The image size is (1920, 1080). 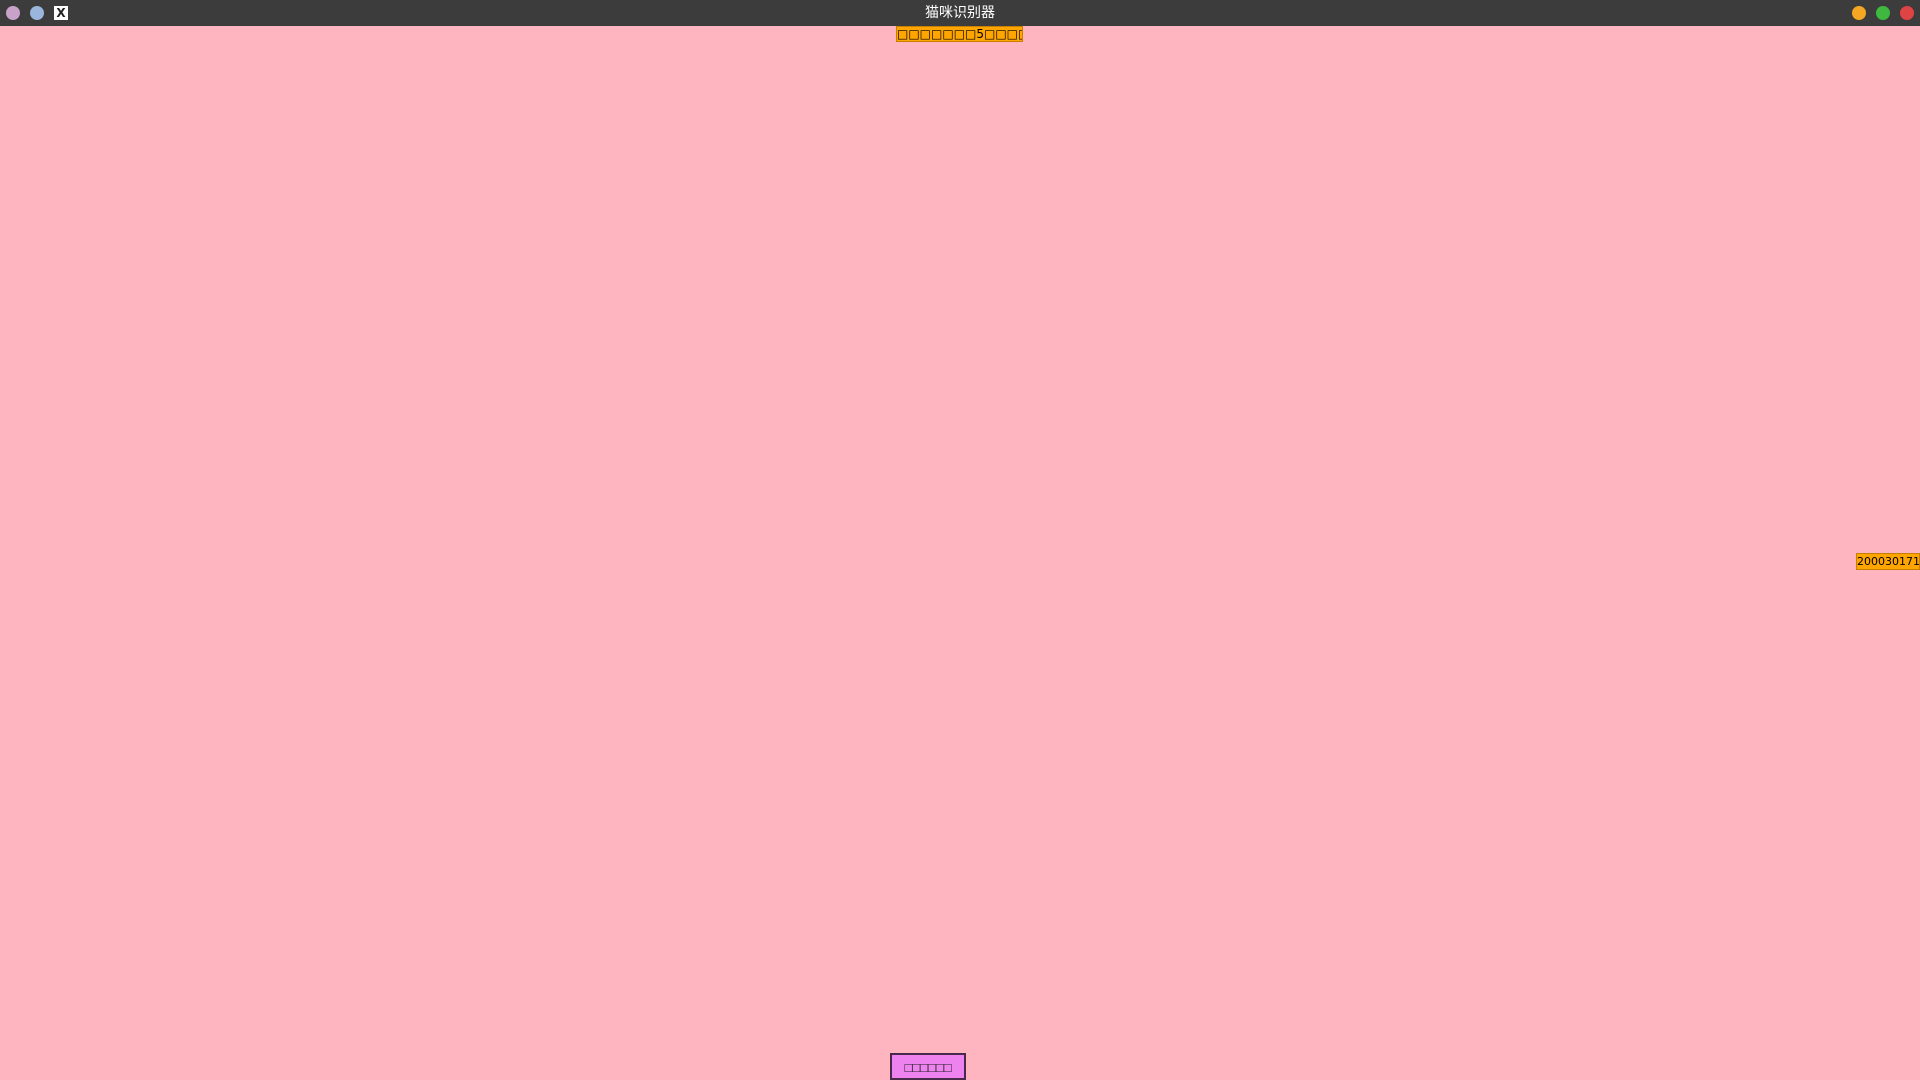 I want to click on maximize-icon, so click(x=1883, y=13).